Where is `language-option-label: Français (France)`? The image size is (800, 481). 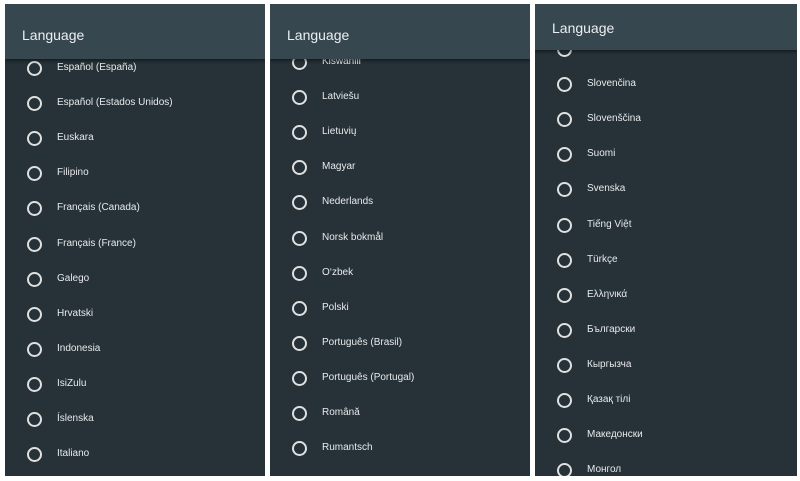
language-option-label: Français (France) is located at coordinates (96, 243).